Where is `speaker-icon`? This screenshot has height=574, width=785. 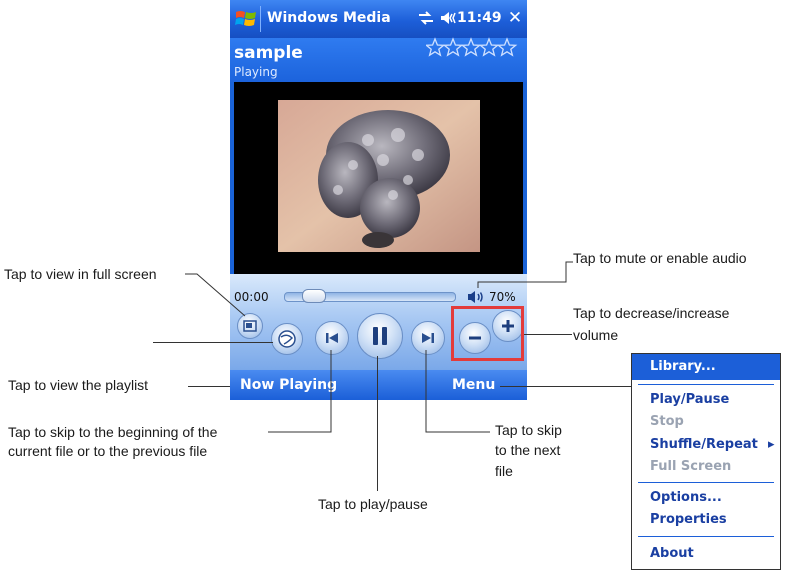 speaker-icon is located at coordinates (448, 18).